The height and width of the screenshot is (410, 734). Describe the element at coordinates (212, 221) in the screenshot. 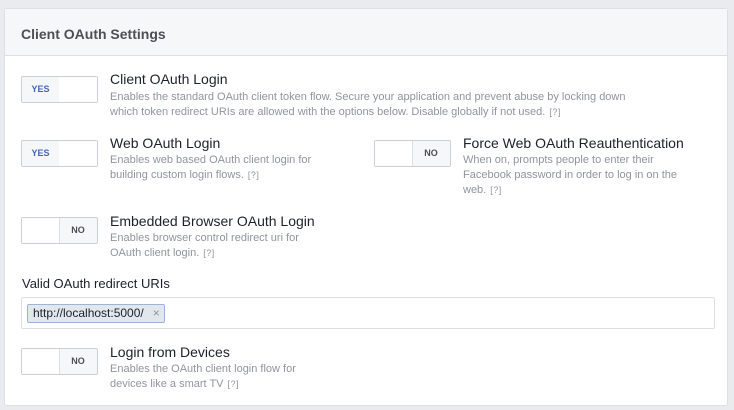

I see `embedded-browser-oauth-title: Embedded Browser OAuth Login` at that location.